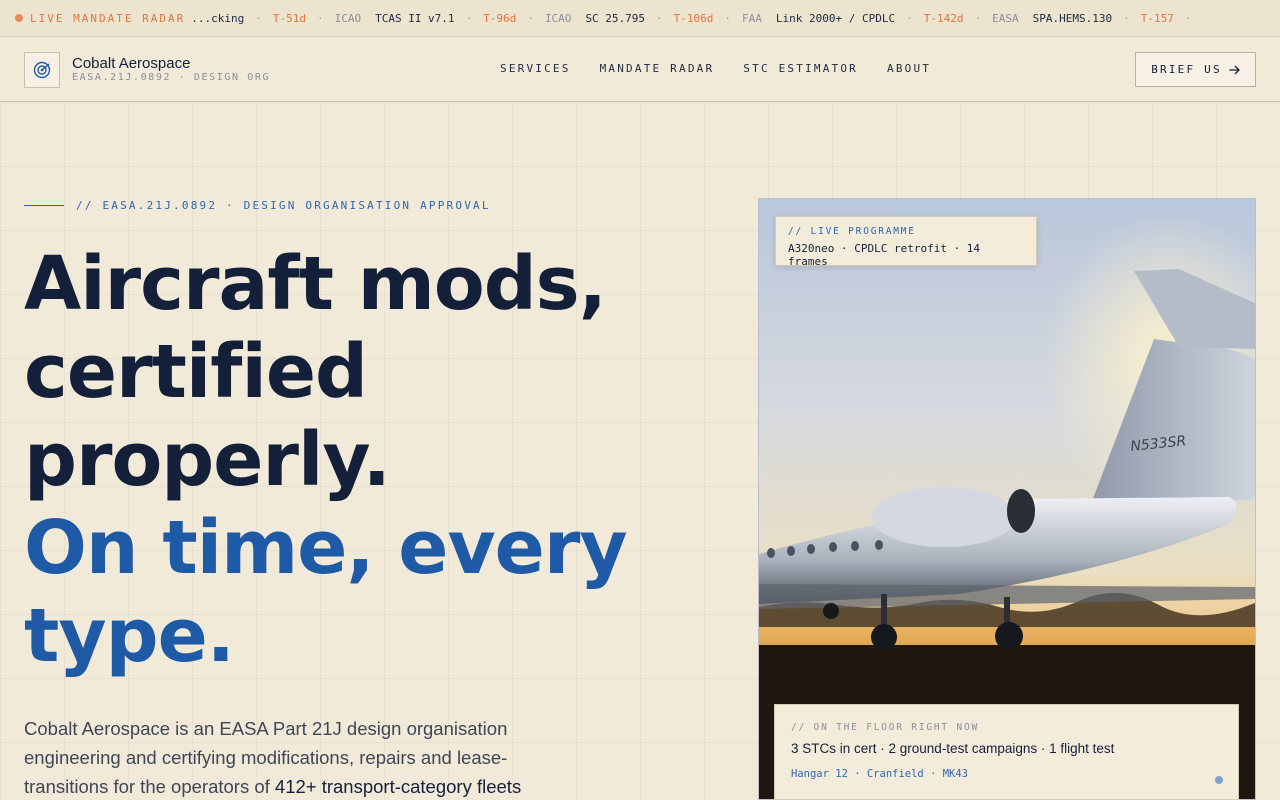 This screenshot has width=1280, height=800. I want to click on nav-link-stc-estimator: STC ESTIMATOR, so click(800, 68).